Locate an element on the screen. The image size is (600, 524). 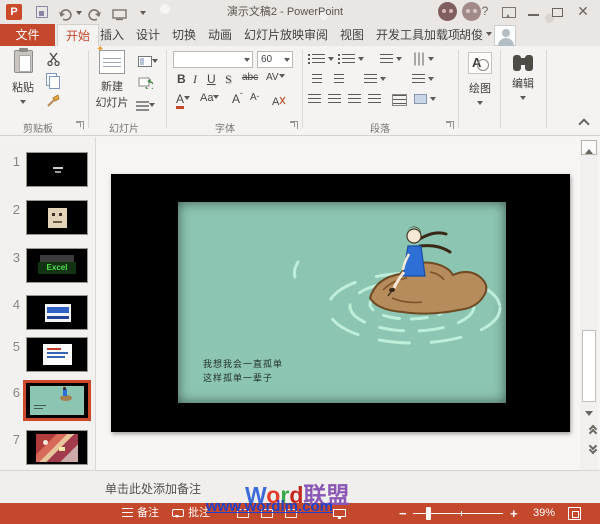
vertical-scrollbar is located at coordinates (589, 305).